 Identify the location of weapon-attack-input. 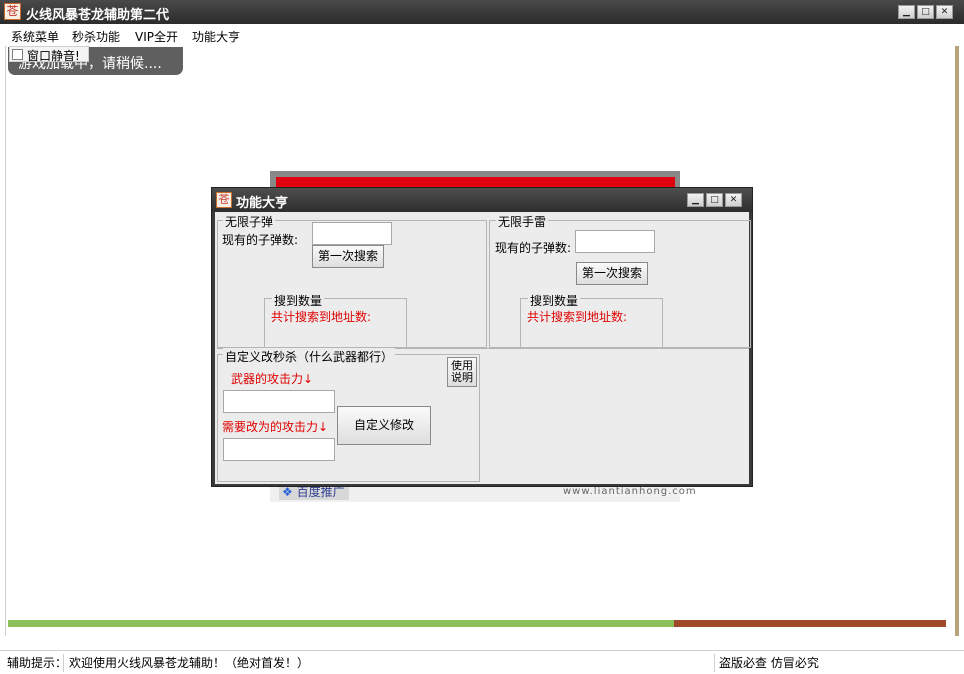
(279, 401).